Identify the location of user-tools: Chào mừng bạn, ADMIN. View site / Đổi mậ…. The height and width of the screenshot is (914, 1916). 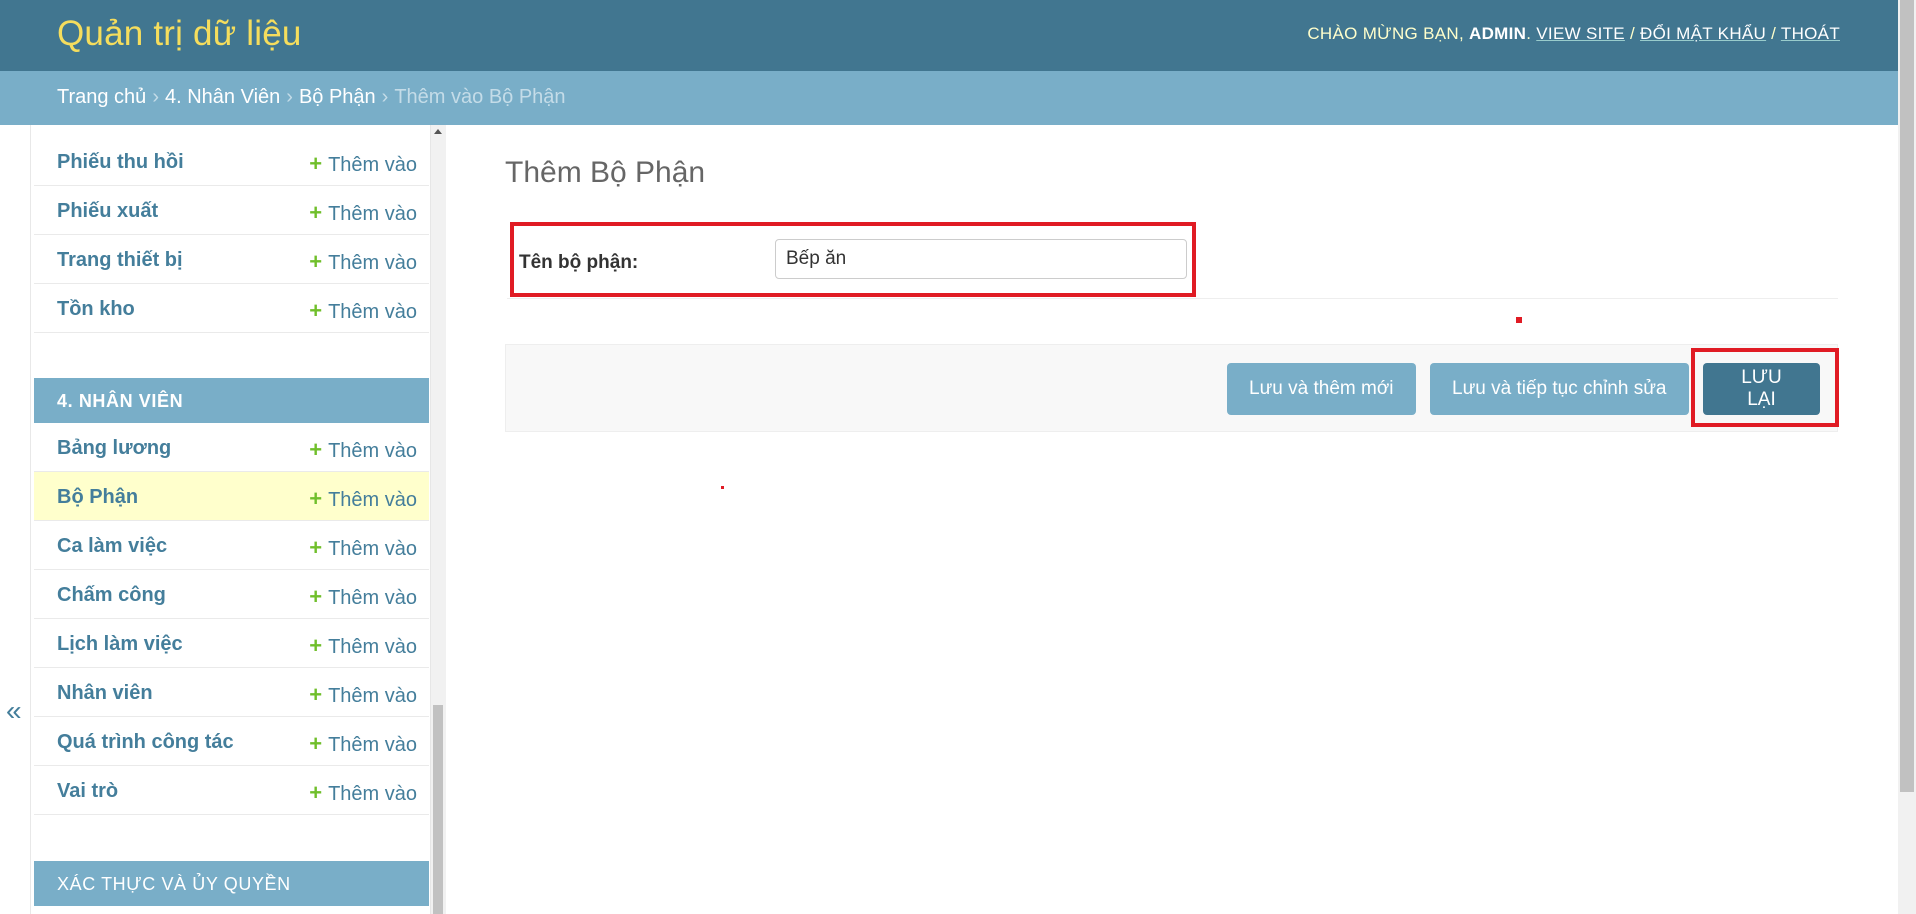
(1573, 33).